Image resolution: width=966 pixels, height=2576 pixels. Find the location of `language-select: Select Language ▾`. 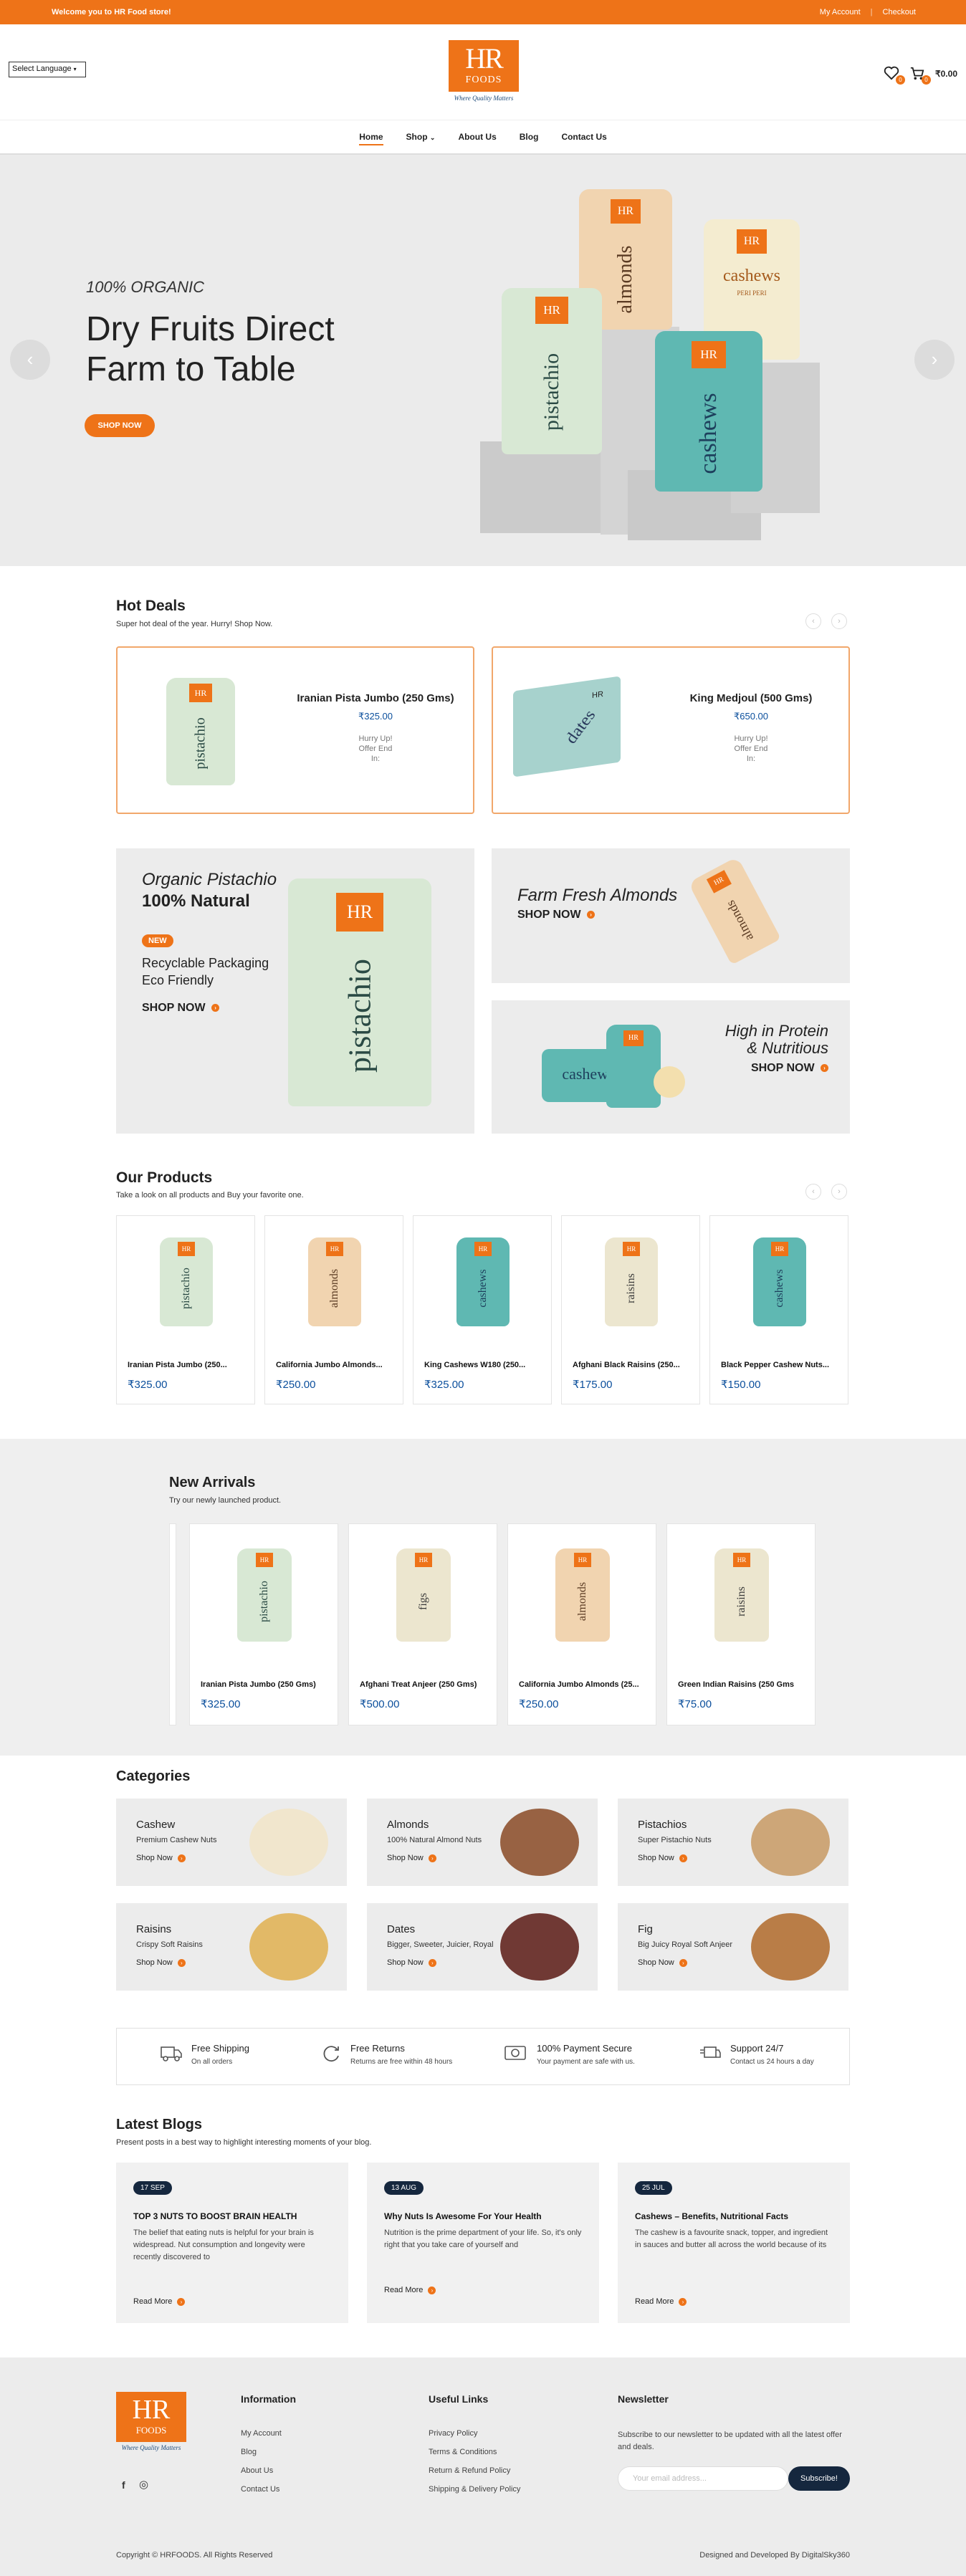

language-select: Select Language ▾ is located at coordinates (47, 69).